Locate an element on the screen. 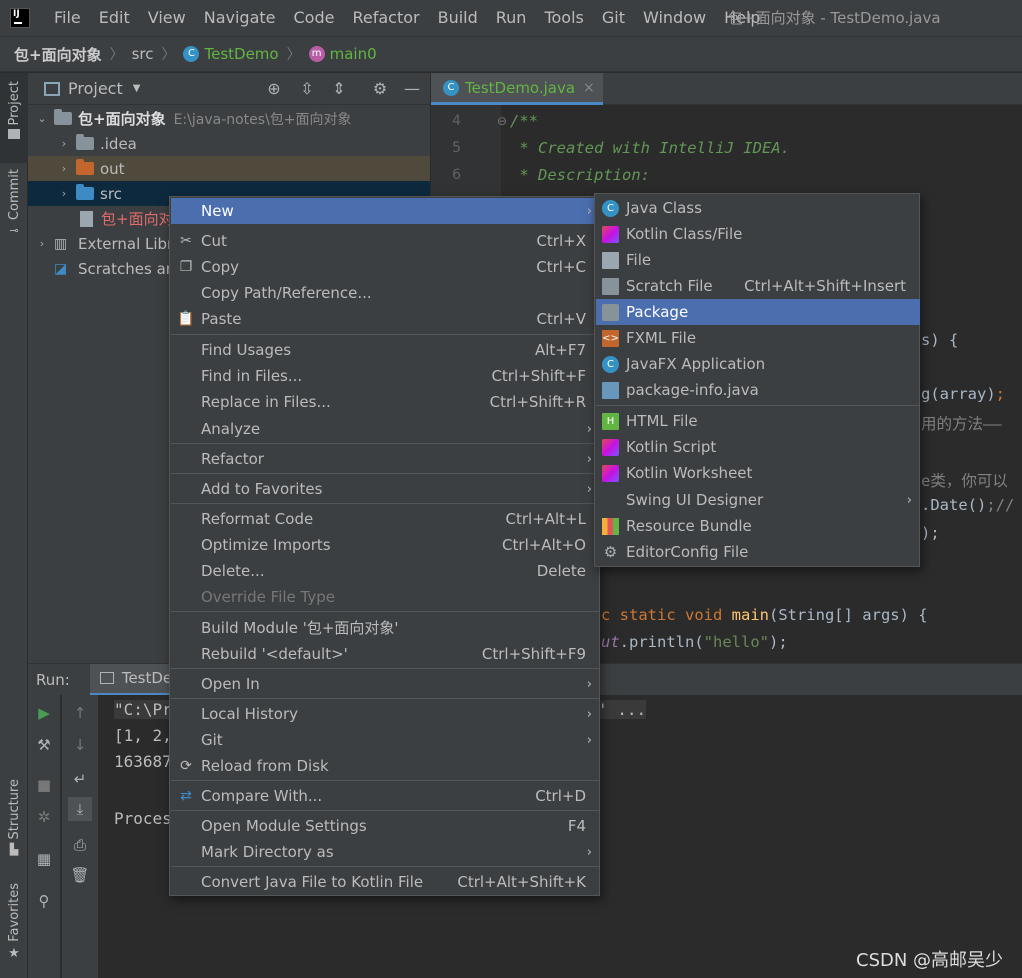 Image resolution: width=1022 pixels, height=978 pixels. rerun-icon: ▶ is located at coordinates (44, 713).